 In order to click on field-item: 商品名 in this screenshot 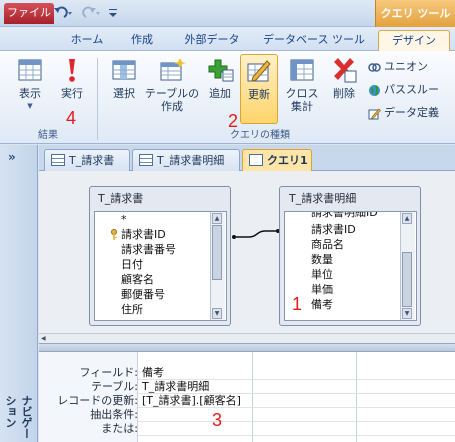, I will do `click(350, 244)`.